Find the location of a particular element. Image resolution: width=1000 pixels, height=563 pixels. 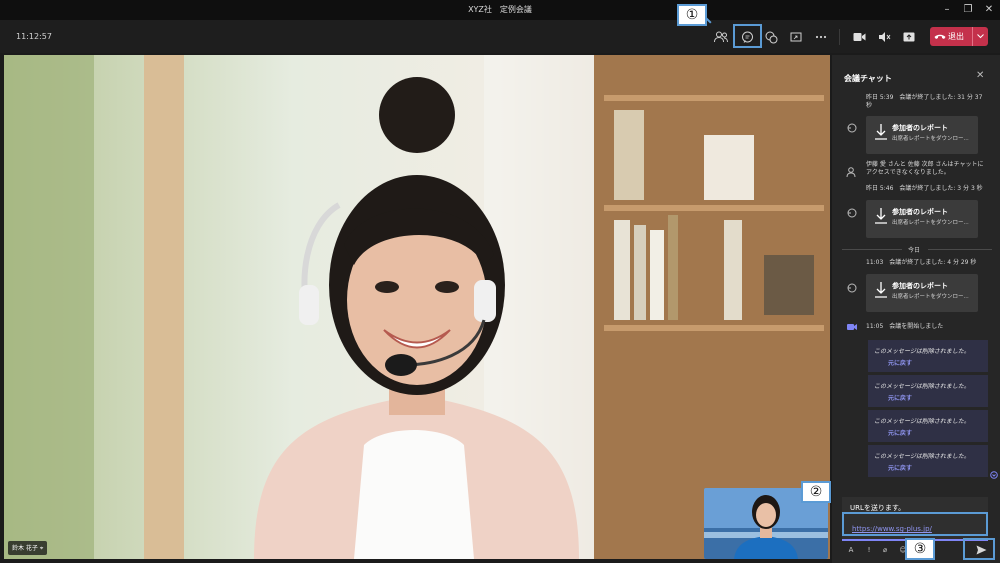

important-icon: ! is located at coordinates (869, 550).